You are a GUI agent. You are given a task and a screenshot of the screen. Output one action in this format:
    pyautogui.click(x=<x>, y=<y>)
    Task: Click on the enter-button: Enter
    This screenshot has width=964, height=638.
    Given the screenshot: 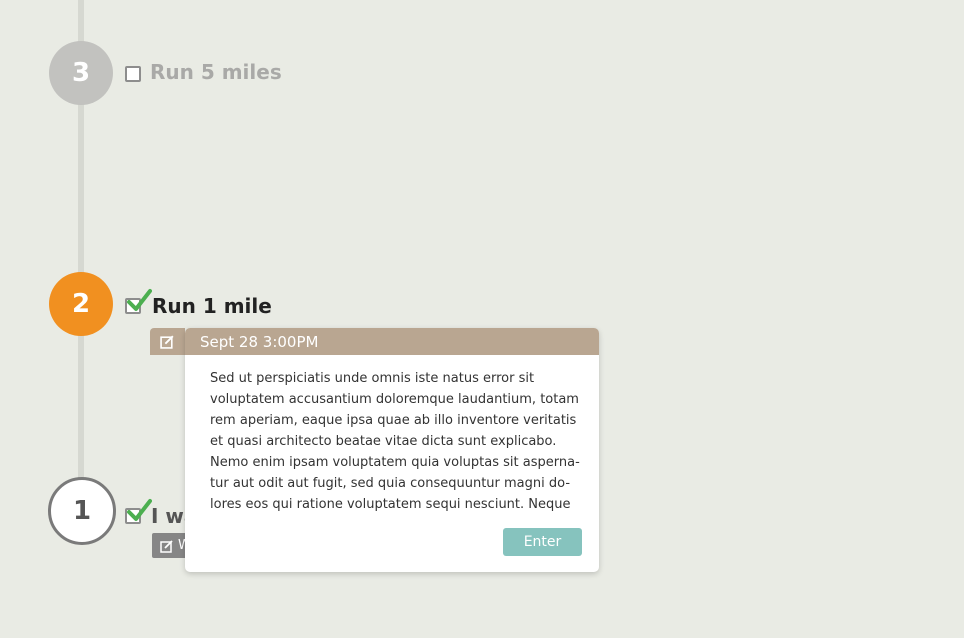 What is the action you would take?
    pyautogui.click(x=542, y=542)
    